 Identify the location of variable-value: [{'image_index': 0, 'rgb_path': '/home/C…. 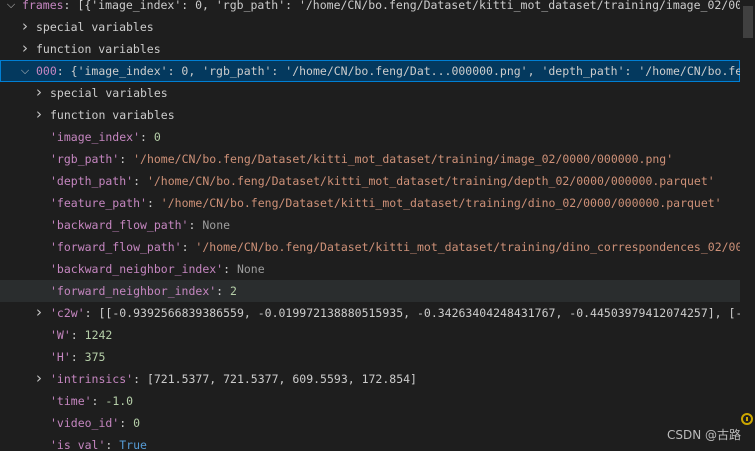
(408, 6).